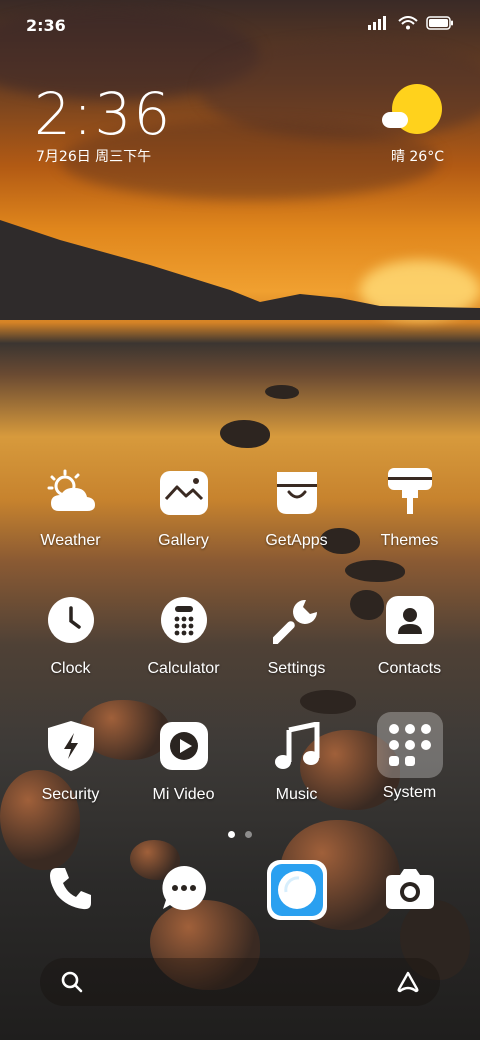  Describe the element at coordinates (297, 492) in the screenshot. I see `getapps-icon` at that location.